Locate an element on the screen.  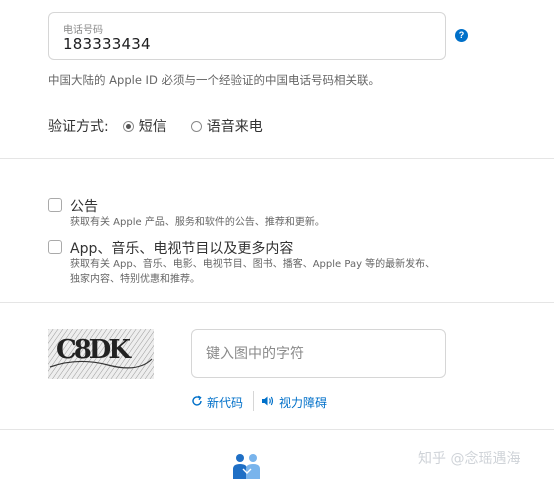
announcements-description-line: 获取有关 Apple 产品、服务和软件的公告、推荐和更新。 is located at coordinates (197, 222).